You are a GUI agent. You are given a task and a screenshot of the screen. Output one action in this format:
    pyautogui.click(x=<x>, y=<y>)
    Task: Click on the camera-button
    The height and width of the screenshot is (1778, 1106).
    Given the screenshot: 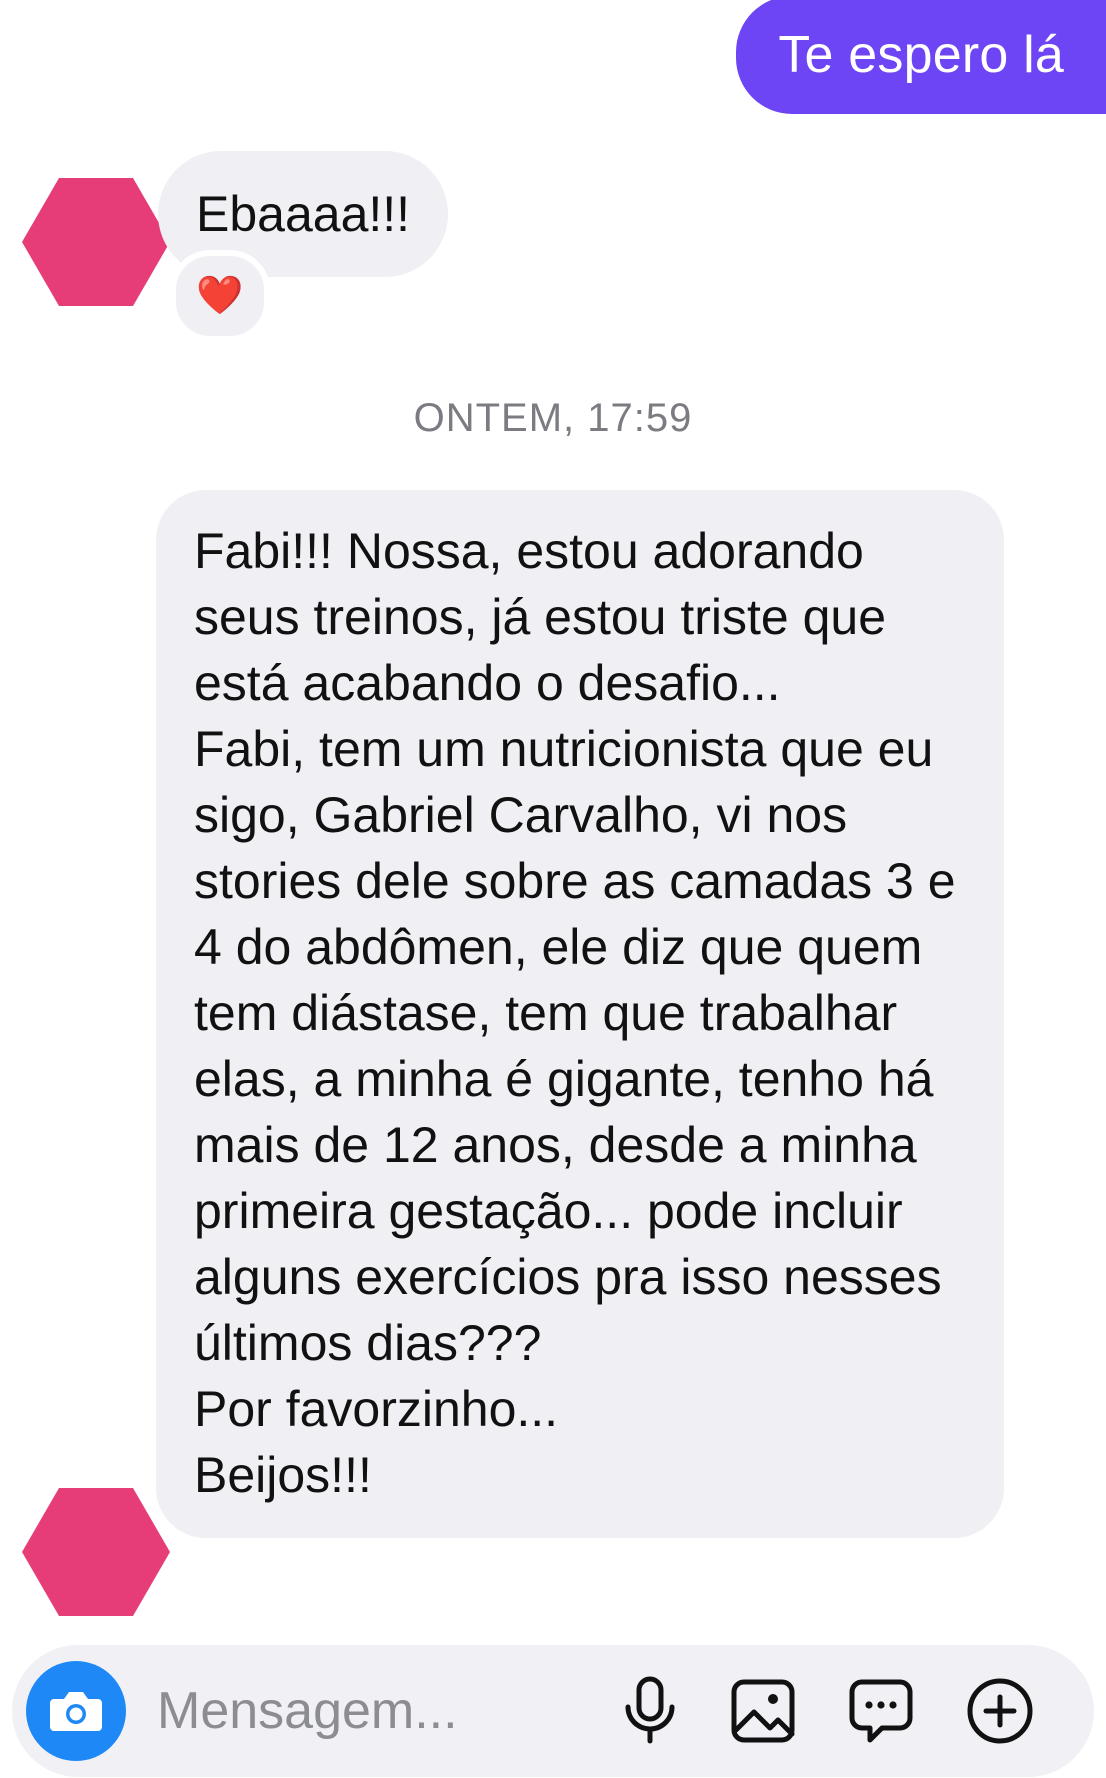 What is the action you would take?
    pyautogui.click(x=76, y=1711)
    